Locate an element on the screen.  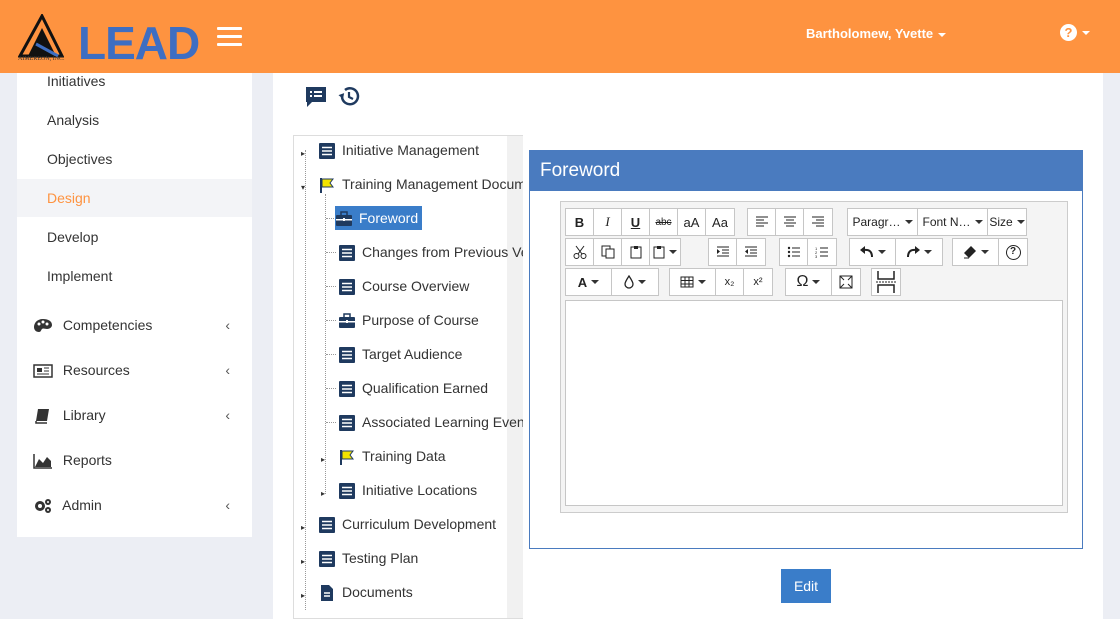
tree-node-course-overview: Course Overview is located at coordinates (403, 286).